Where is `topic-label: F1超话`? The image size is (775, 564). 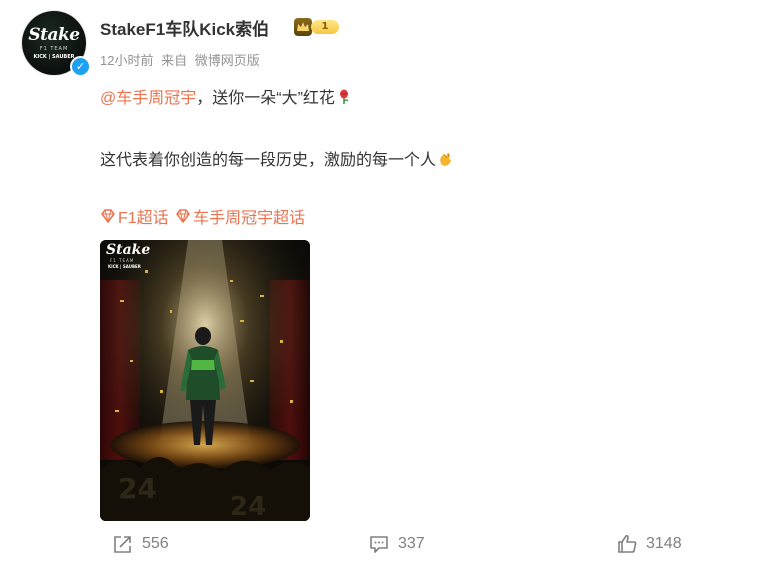 topic-label: F1超话 is located at coordinates (143, 218).